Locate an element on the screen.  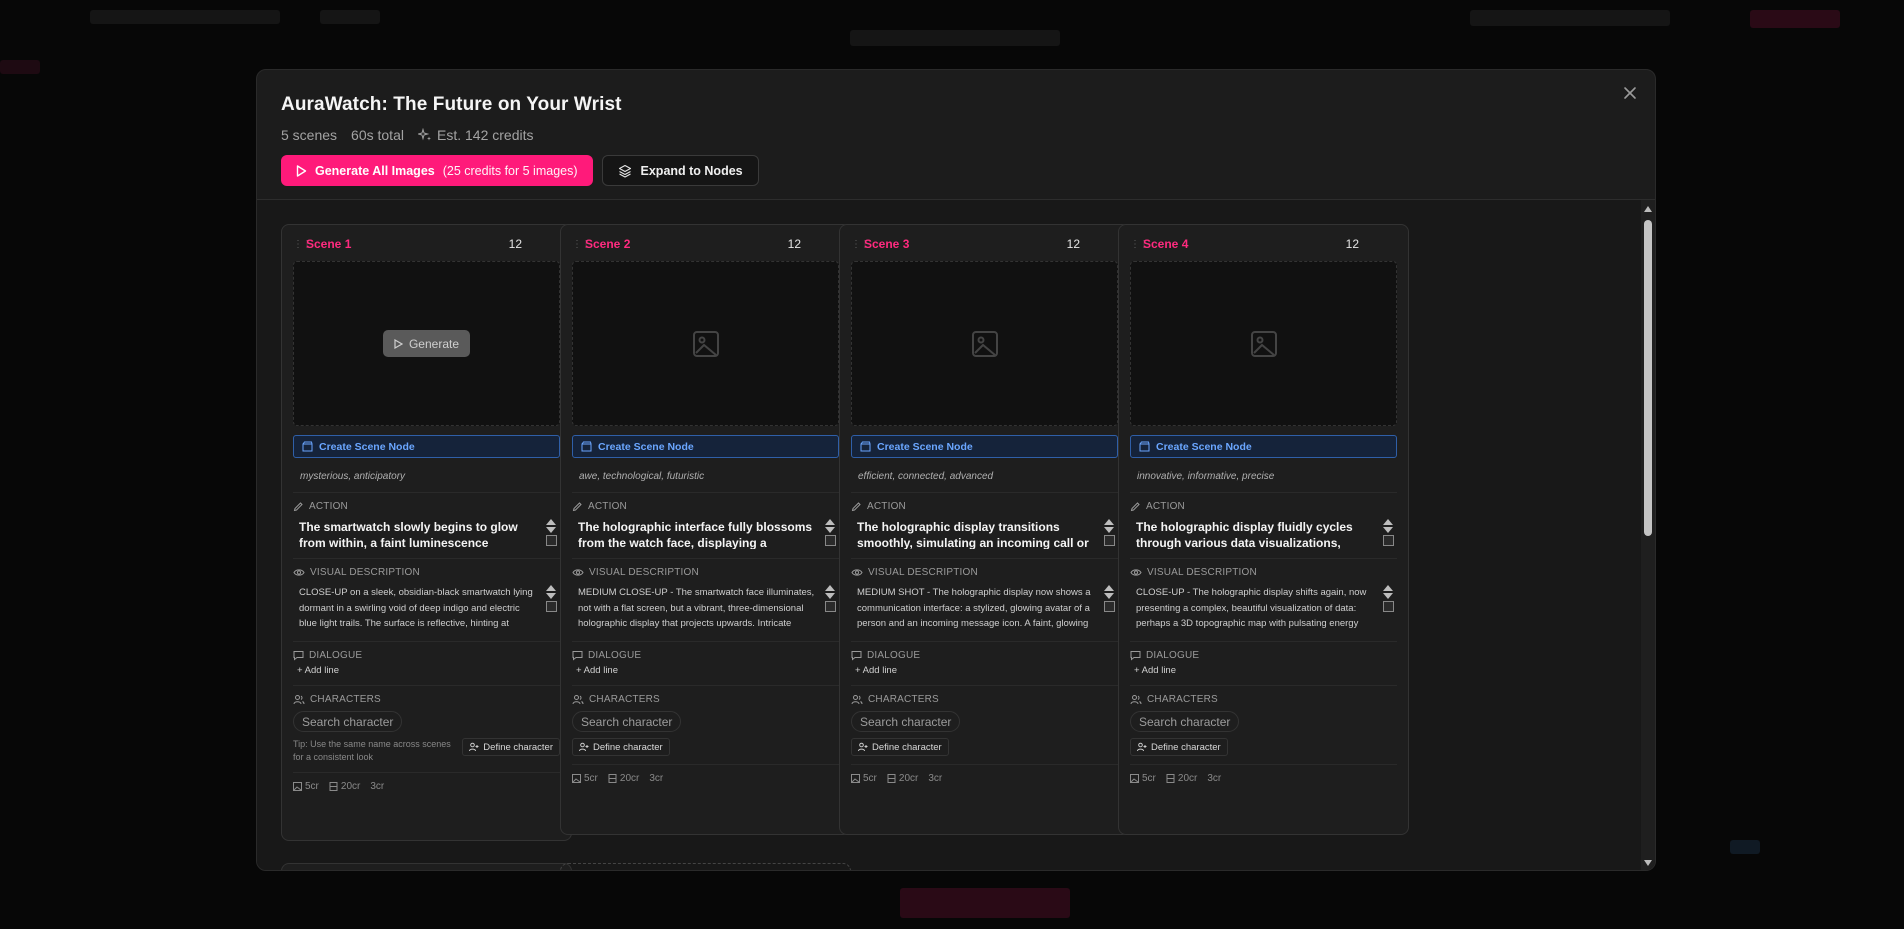
scene-label: Scene 2 is located at coordinates (608, 244).